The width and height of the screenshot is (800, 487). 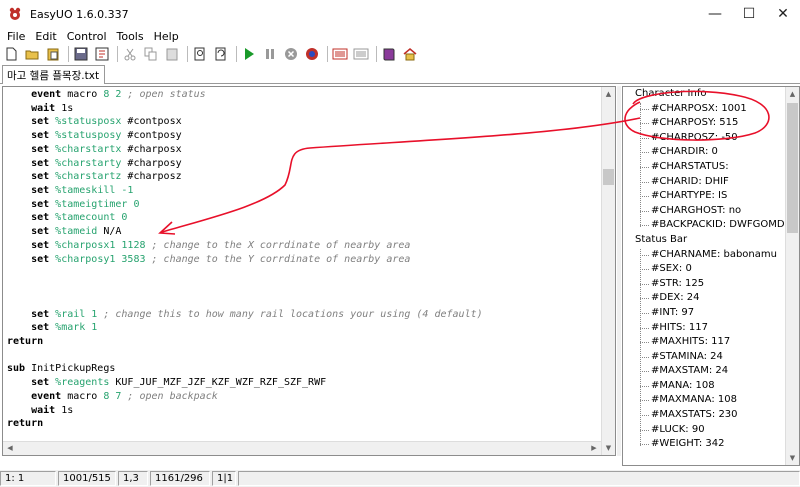 What do you see at coordinates (221, 54) in the screenshot?
I see `replace-icon` at bounding box center [221, 54].